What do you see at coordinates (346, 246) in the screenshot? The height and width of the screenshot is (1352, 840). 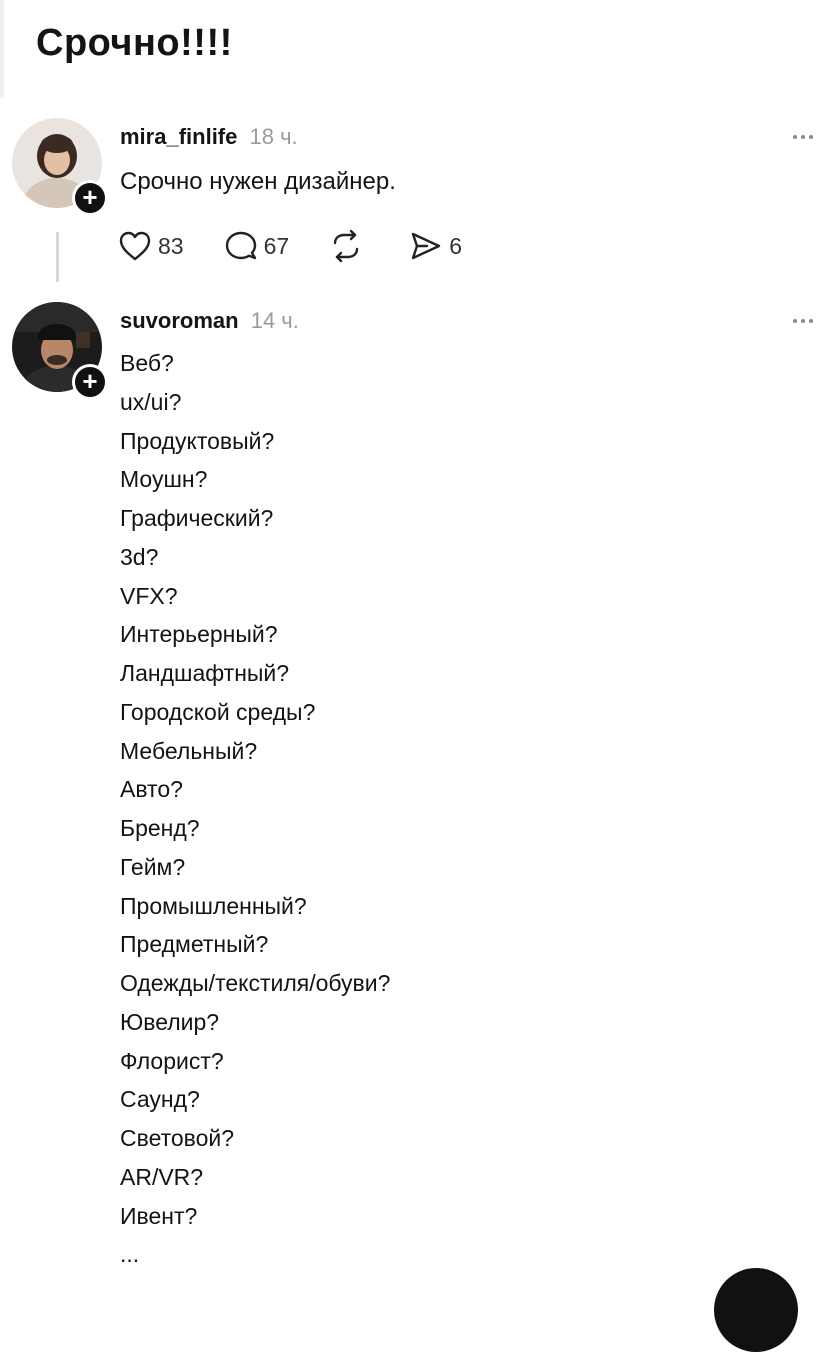 I see `repost-icon` at bounding box center [346, 246].